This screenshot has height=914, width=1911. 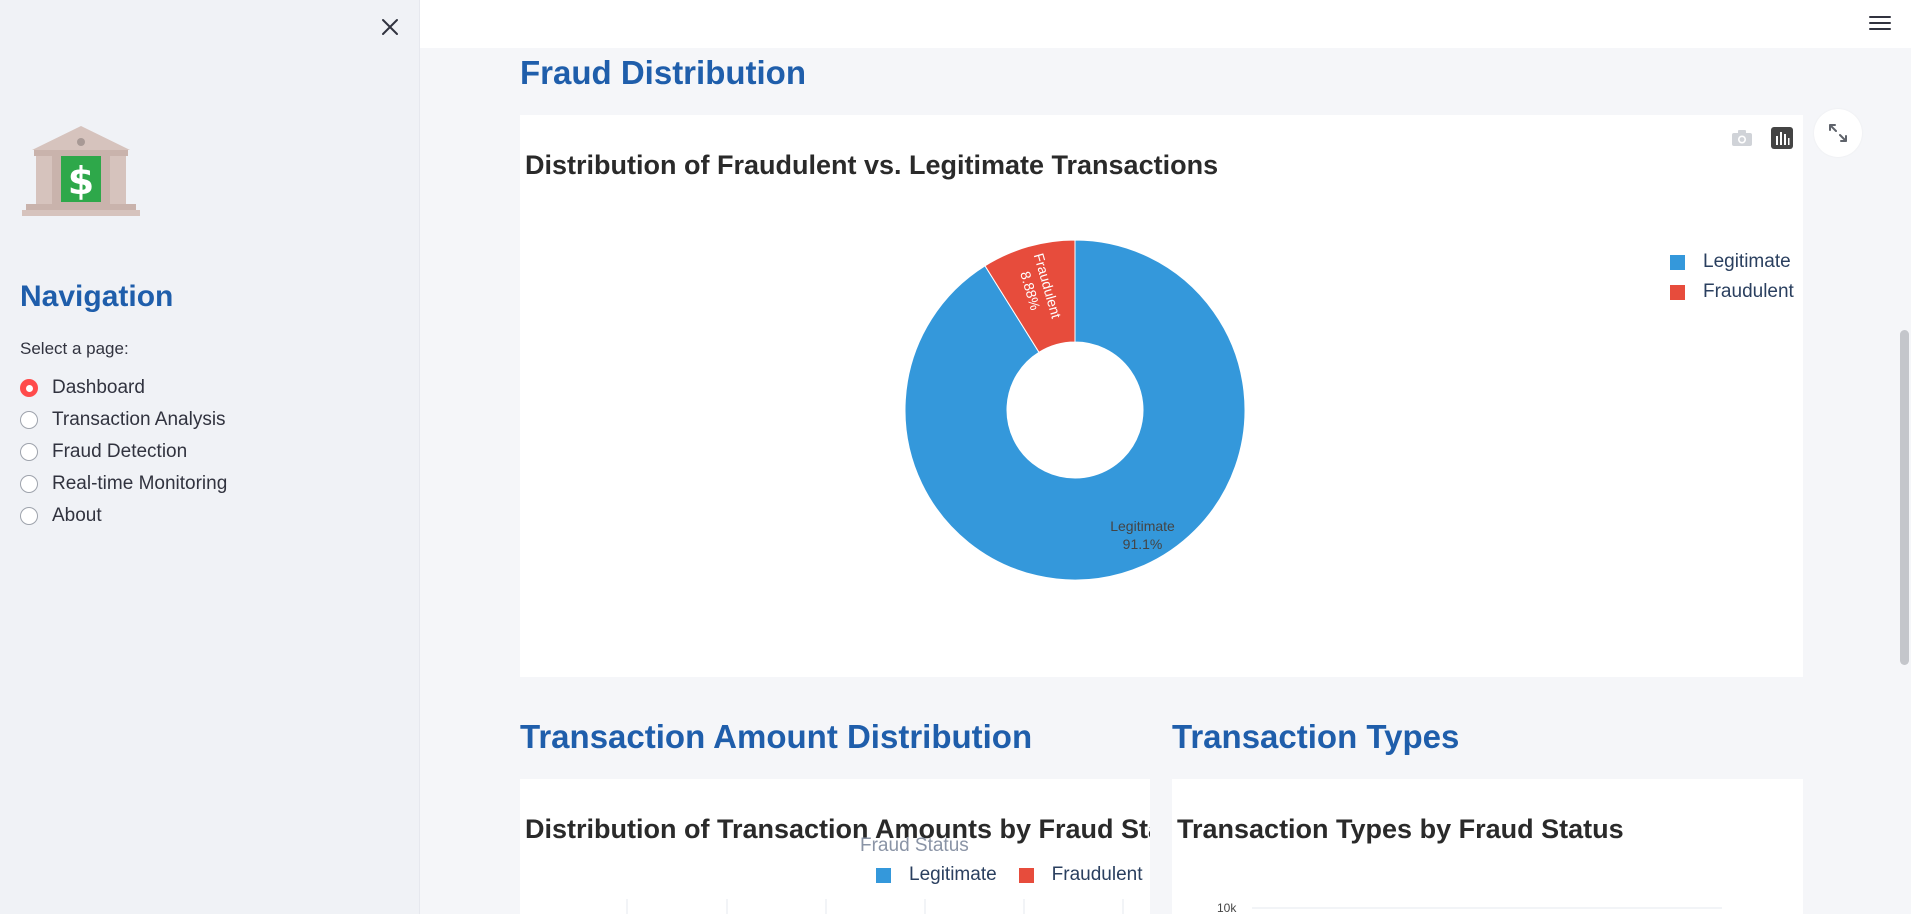 I want to click on main-menu-button, so click(x=1880, y=23).